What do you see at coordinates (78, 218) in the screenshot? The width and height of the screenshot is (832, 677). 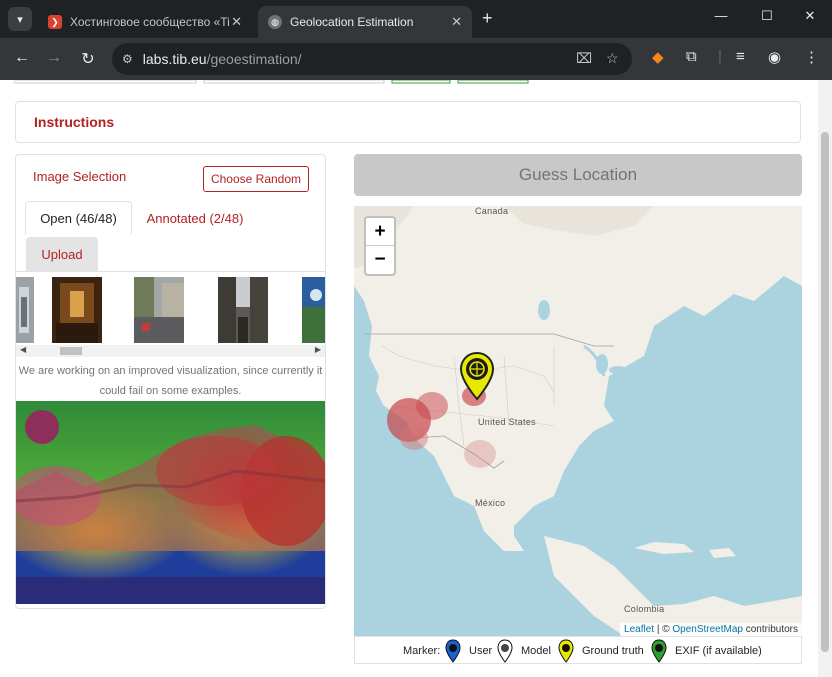 I see `tab-open: Open (46/48)` at bounding box center [78, 218].